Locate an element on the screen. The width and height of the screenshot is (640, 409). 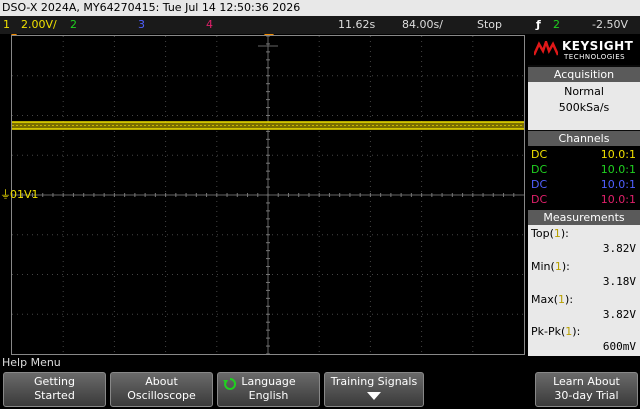
channels-header: Channels is located at coordinates (584, 138).